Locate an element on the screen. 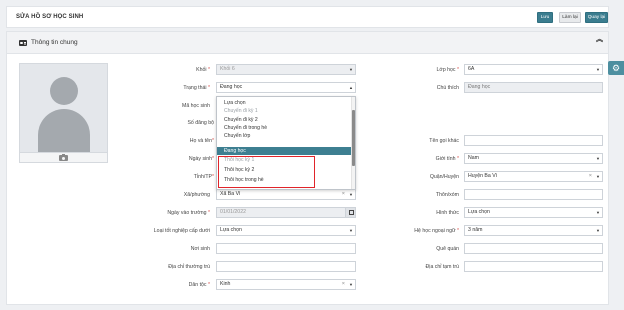  chu-thich-field: Đang học is located at coordinates (533, 87).